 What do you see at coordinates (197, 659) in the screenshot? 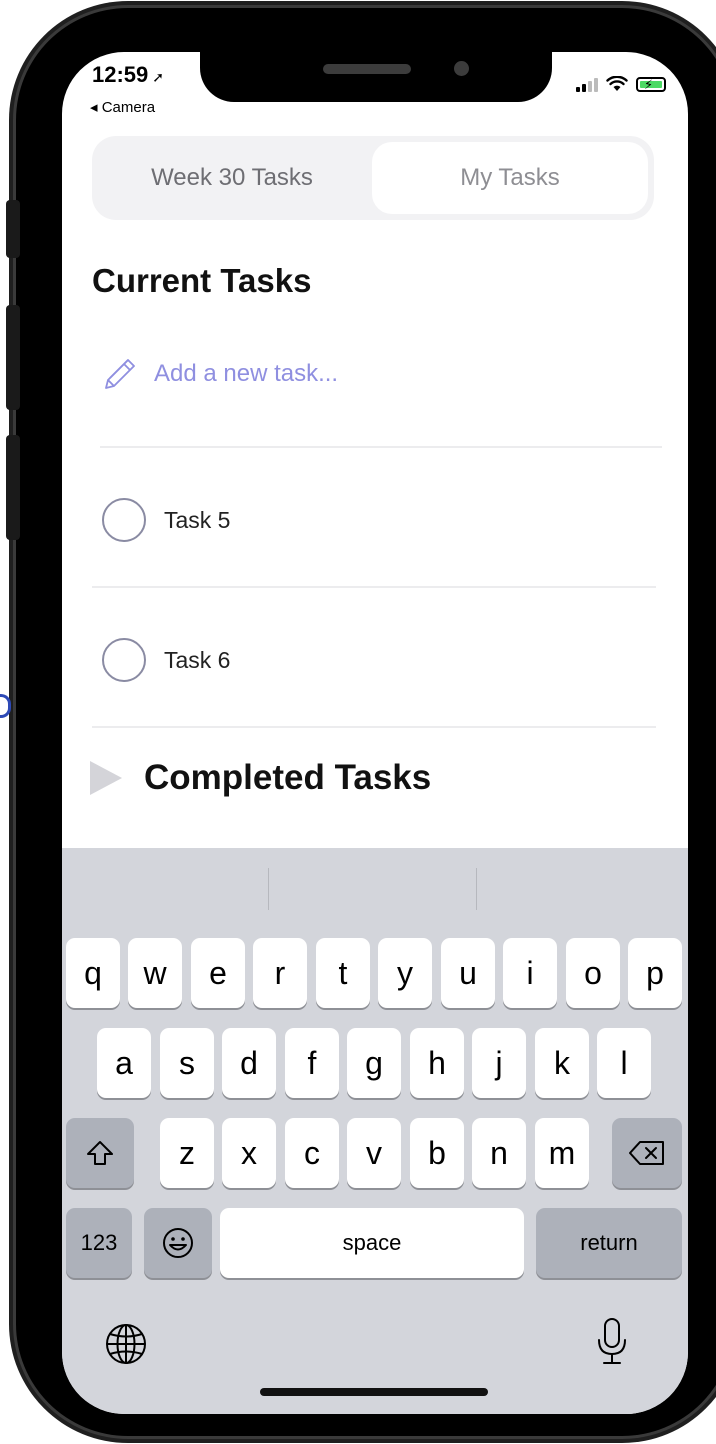
I see `task-label: Task 6` at bounding box center [197, 659].